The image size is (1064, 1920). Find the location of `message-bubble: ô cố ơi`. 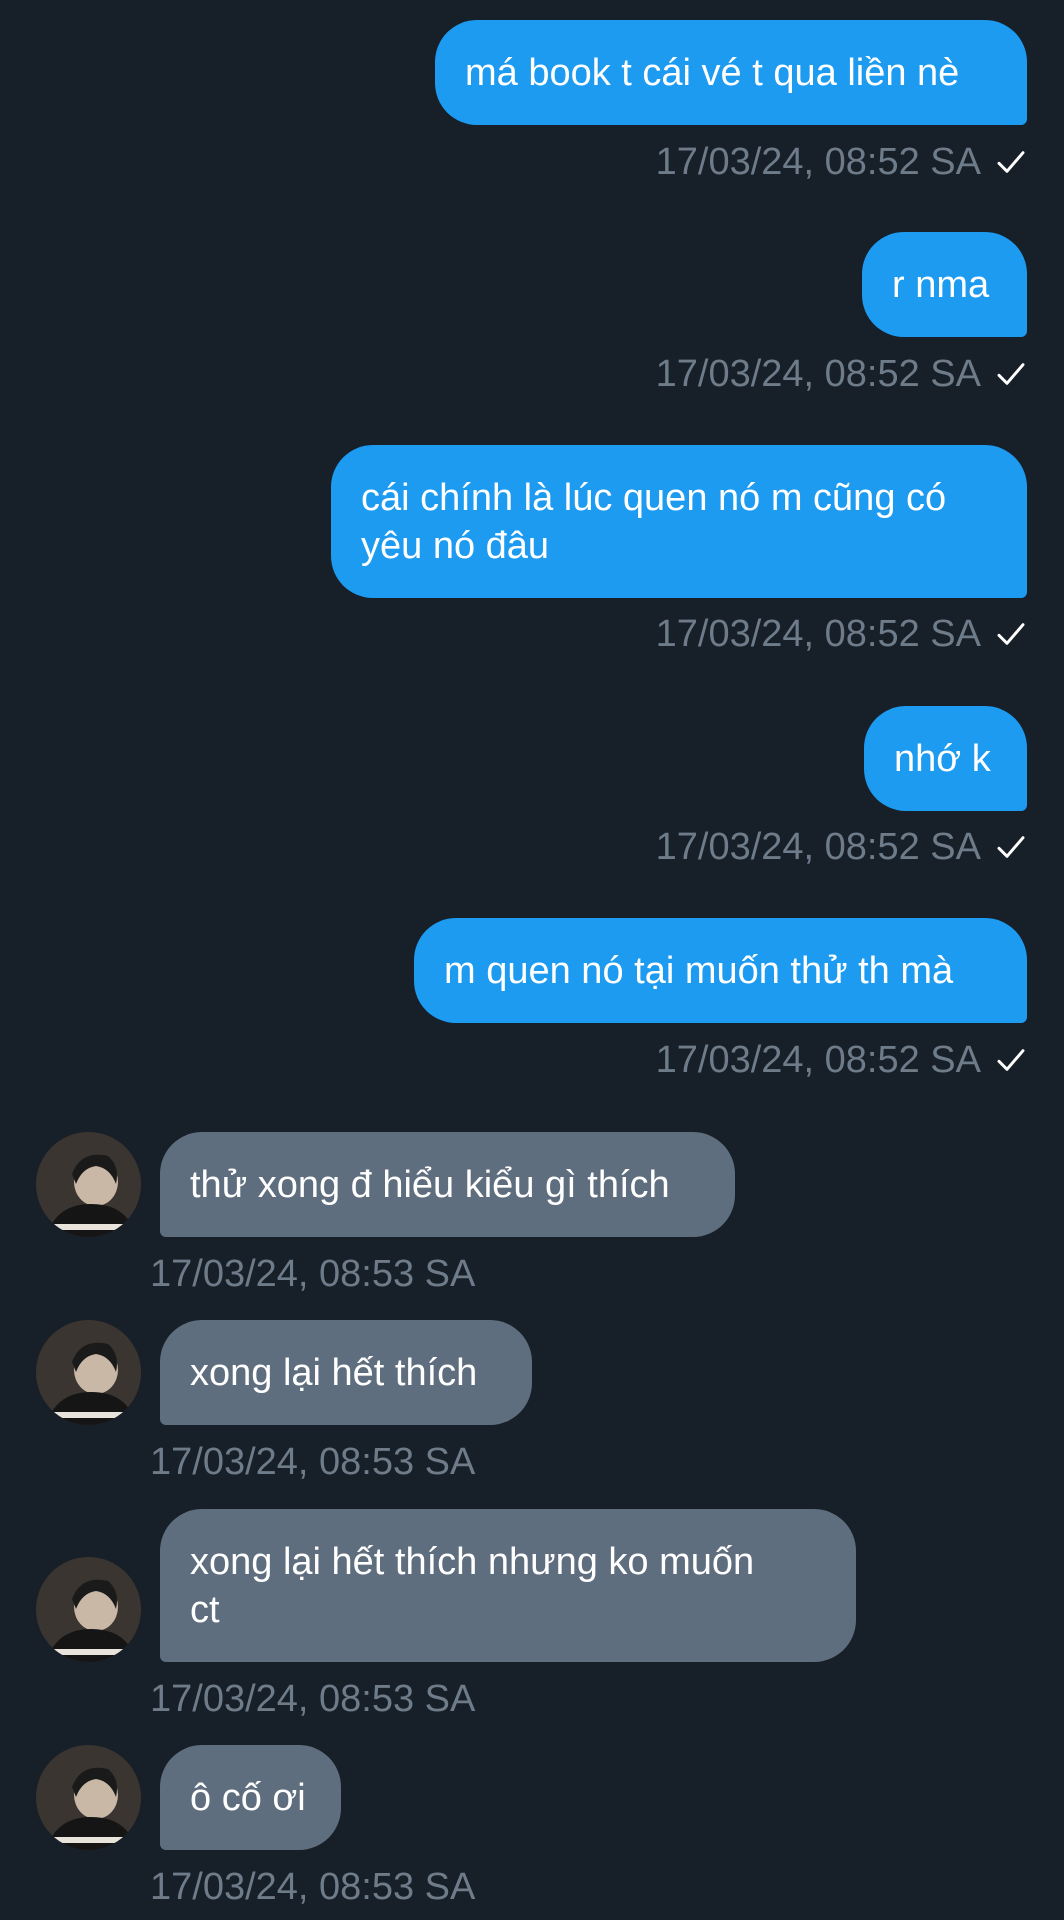

message-bubble: ô cố ơi is located at coordinates (250, 1797).